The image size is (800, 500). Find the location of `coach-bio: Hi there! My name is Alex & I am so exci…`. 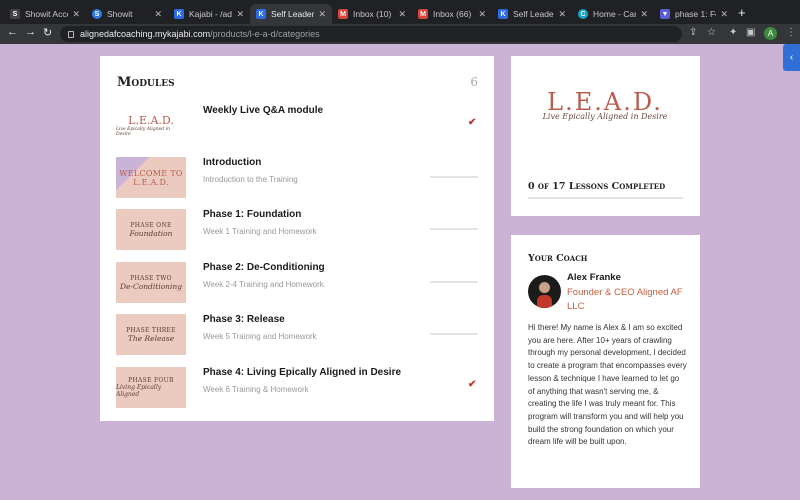

coach-bio: Hi there! My name is Alex & I am so exci… is located at coordinates (607, 385).